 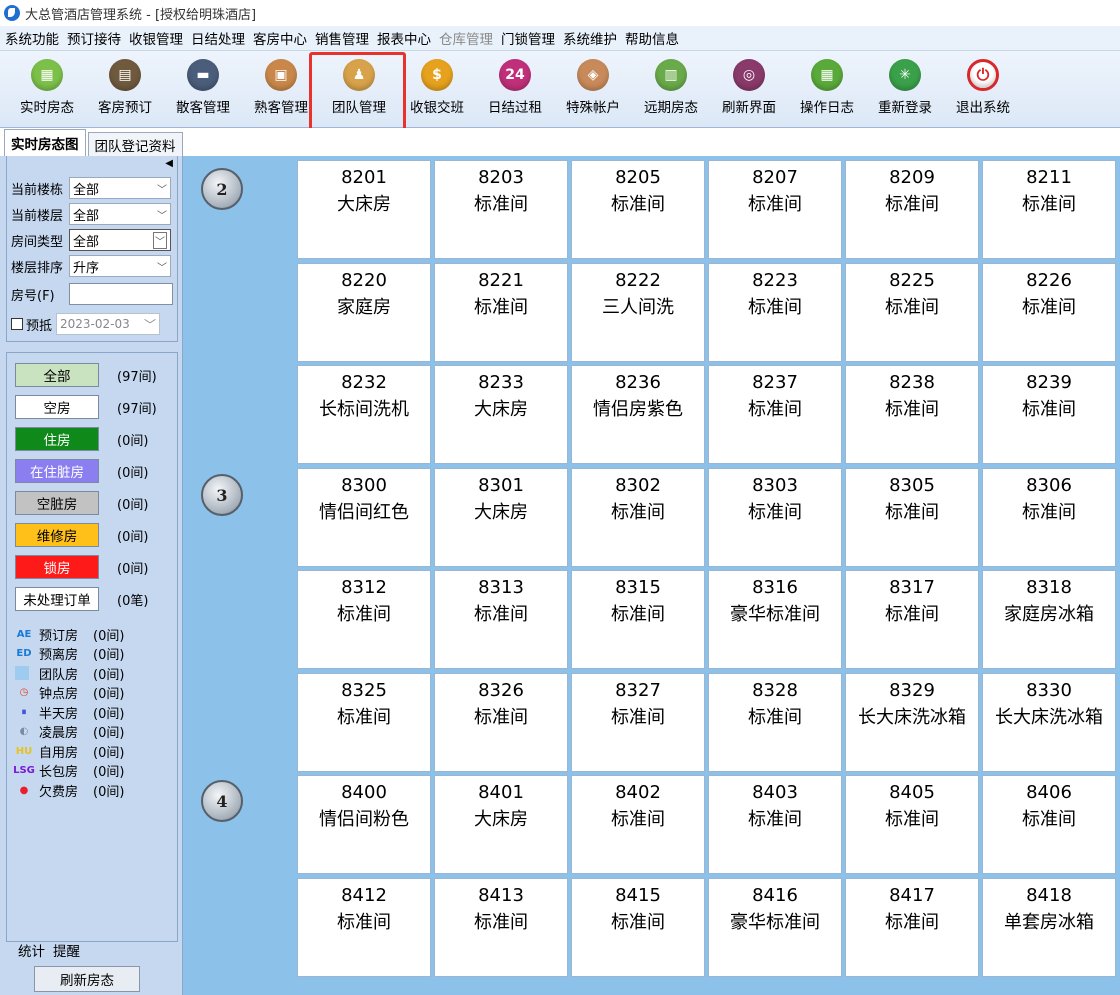 What do you see at coordinates (281, 90) in the screenshot?
I see `toolbar-button-3: ▣ 熟客管理` at bounding box center [281, 90].